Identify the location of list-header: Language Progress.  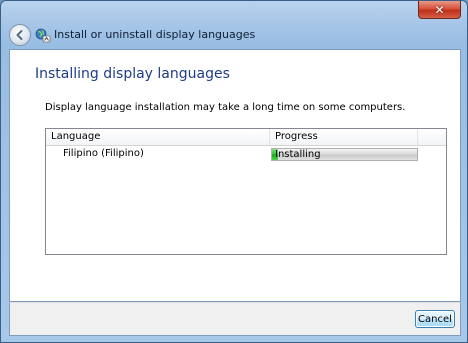
(246, 137).